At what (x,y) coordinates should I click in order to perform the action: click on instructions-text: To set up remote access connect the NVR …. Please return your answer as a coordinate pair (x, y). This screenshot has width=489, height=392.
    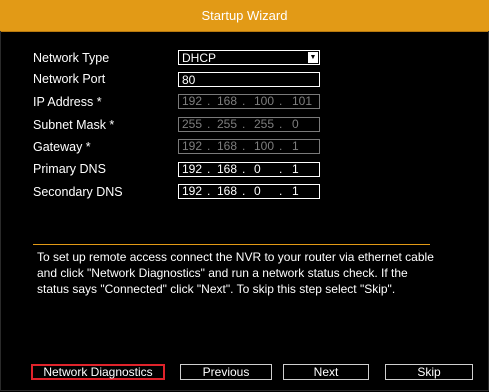
    Looking at the image, I should click on (235, 273).